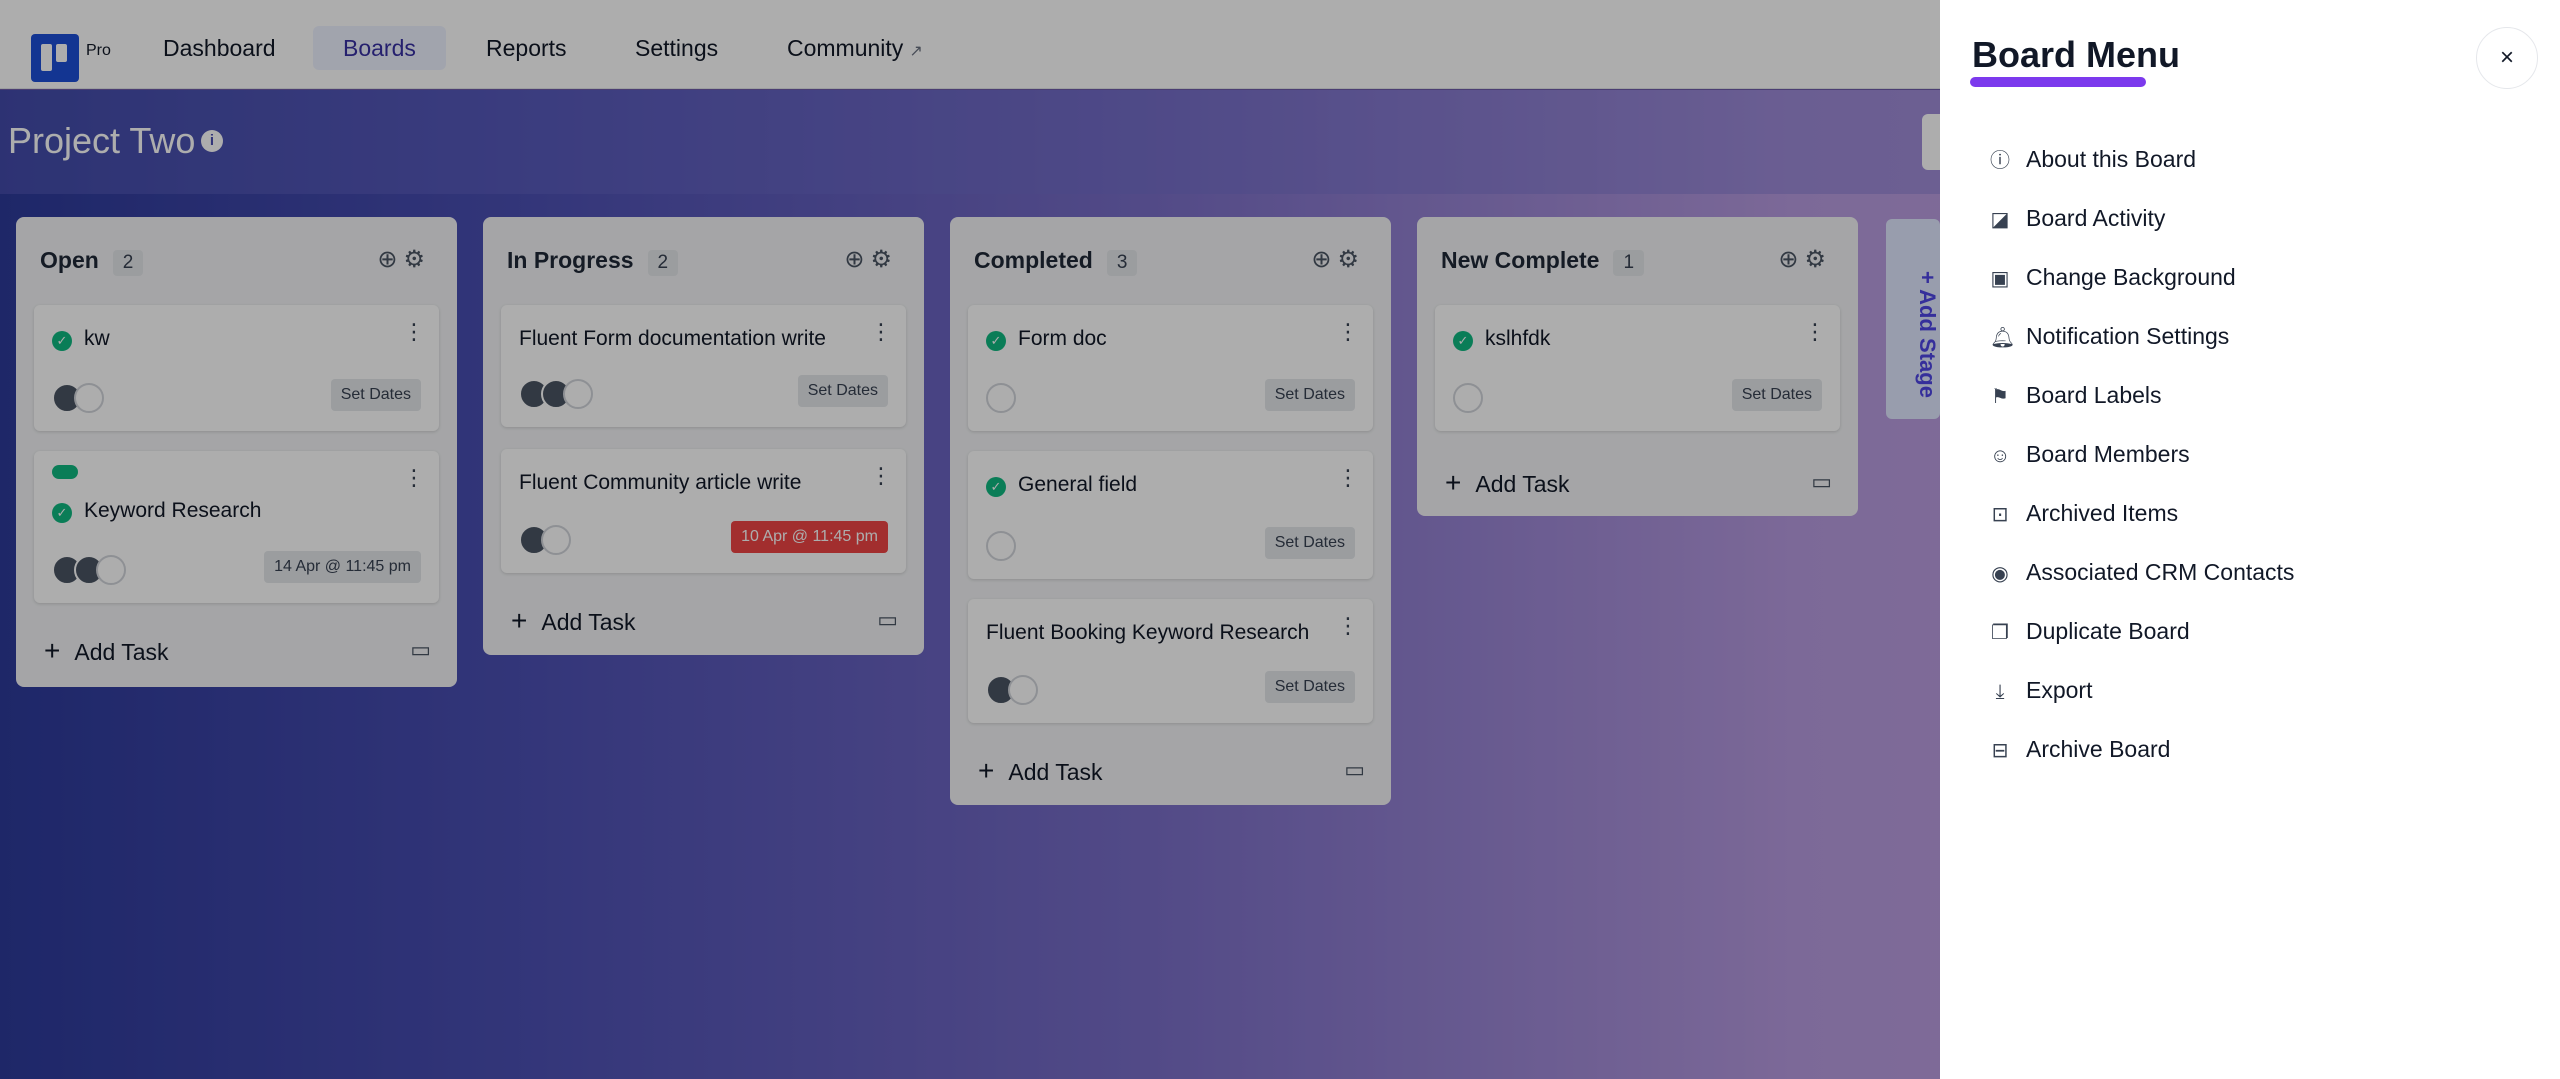  Describe the element at coordinates (2003, 338) in the screenshot. I see `bell-icon: 🔔︎` at that location.